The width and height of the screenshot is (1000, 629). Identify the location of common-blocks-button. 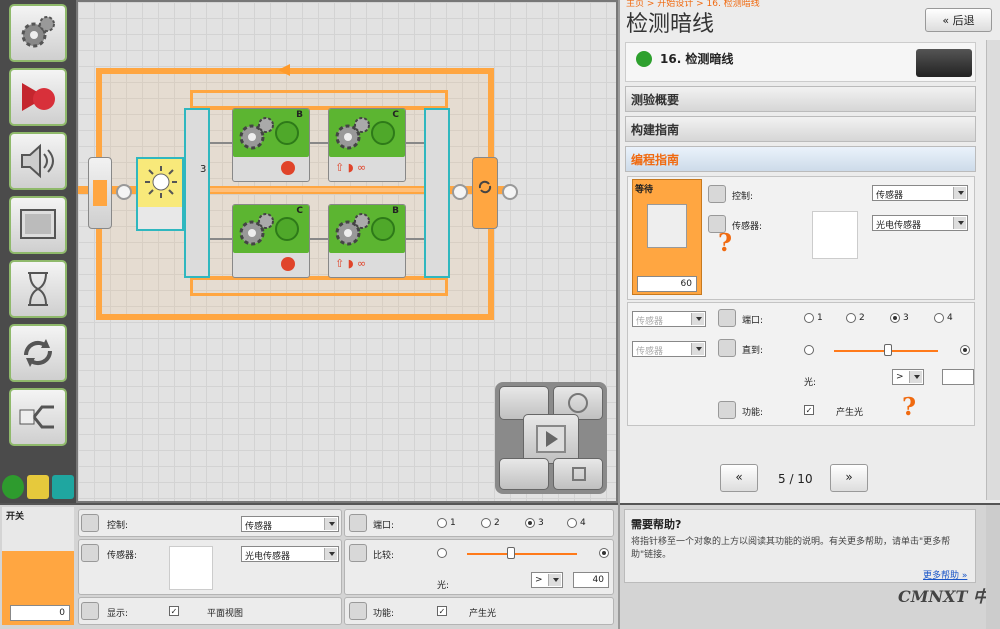
(38, 33).